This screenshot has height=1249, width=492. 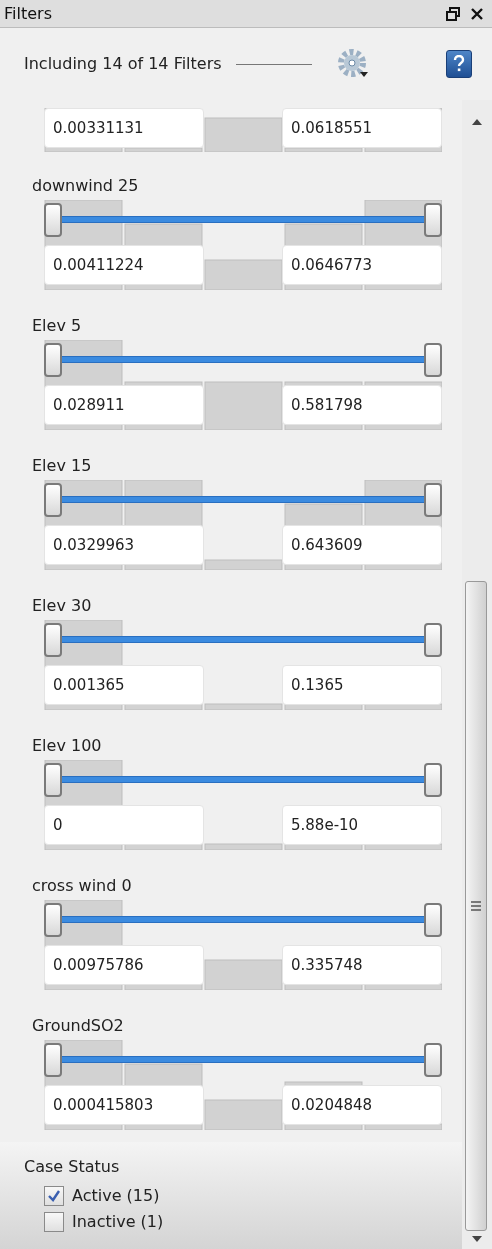 What do you see at coordinates (362, 965) in the screenshot?
I see `value-field: 0.335748` at bounding box center [362, 965].